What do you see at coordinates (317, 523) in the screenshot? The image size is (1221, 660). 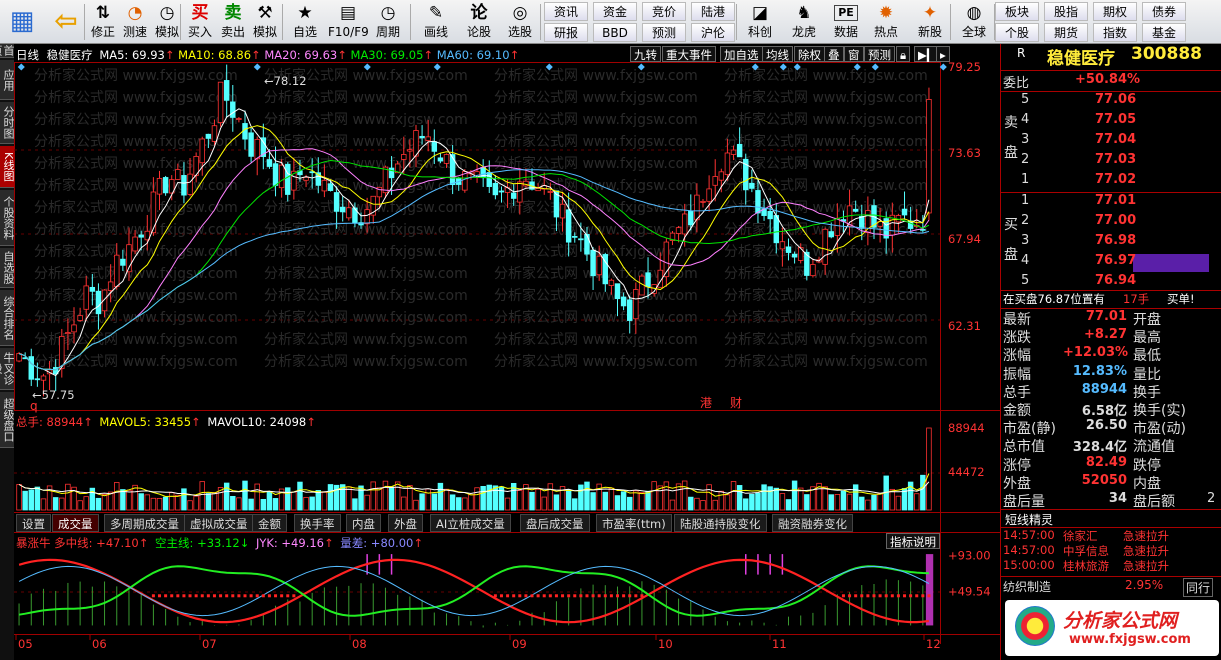 I see `indicator-tab: 换手率` at bounding box center [317, 523].